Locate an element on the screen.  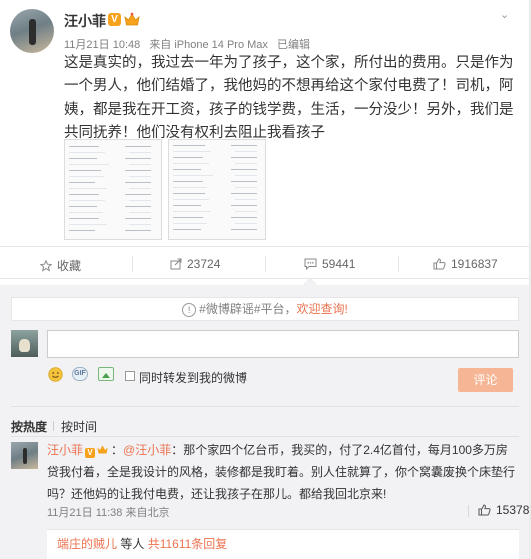
comment-button: 59441 is located at coordinates (329, 264).